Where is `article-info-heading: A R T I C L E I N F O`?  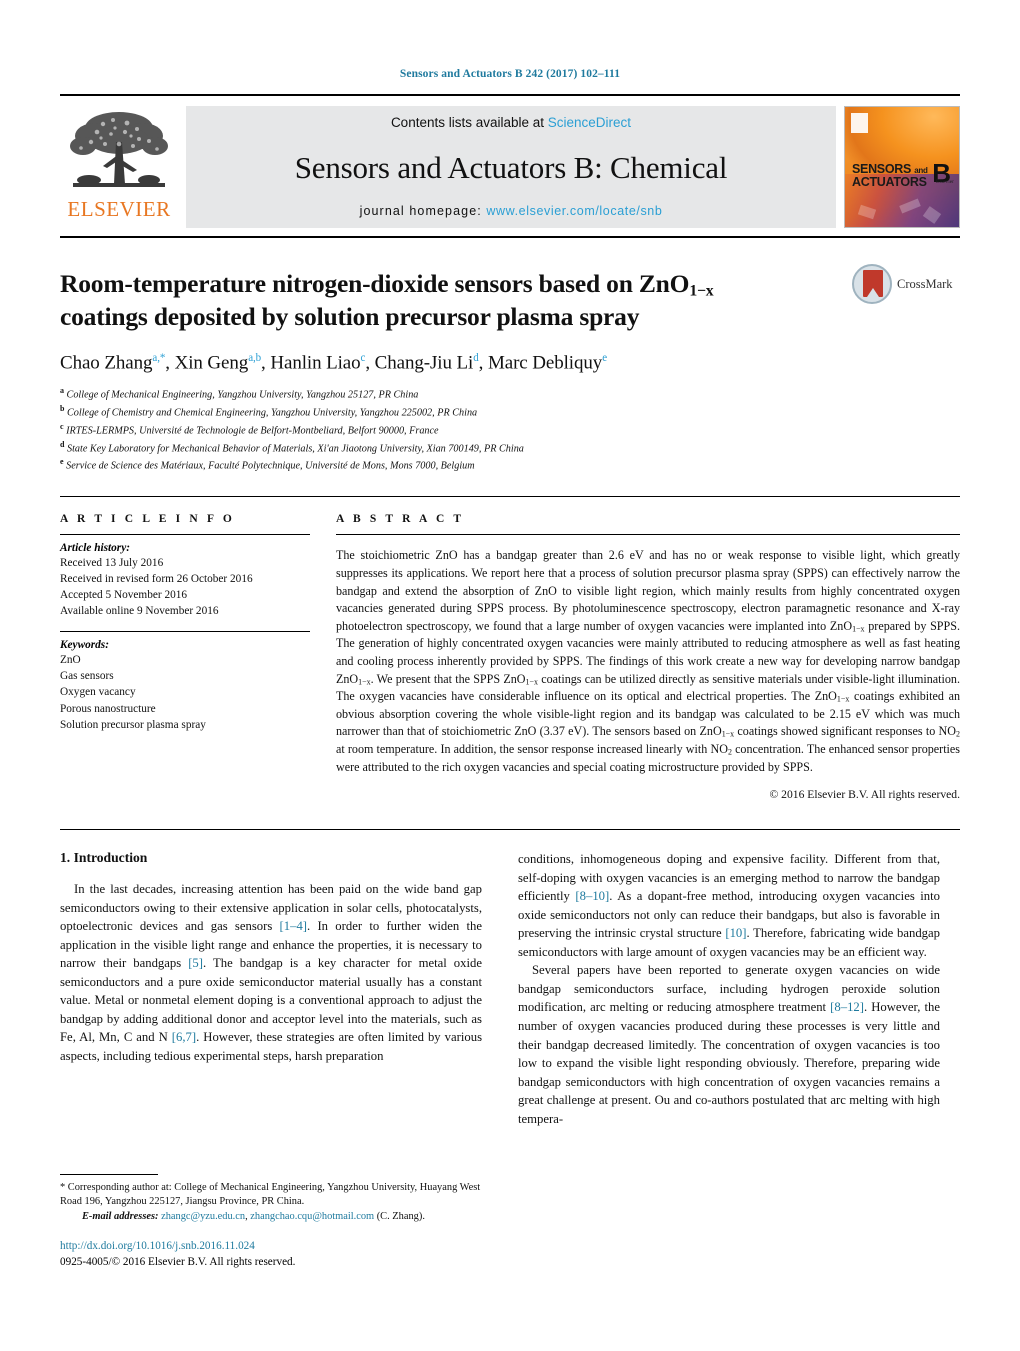 article-info-heading: A R T I C L E I N F O is located at coordinates (147, 519).